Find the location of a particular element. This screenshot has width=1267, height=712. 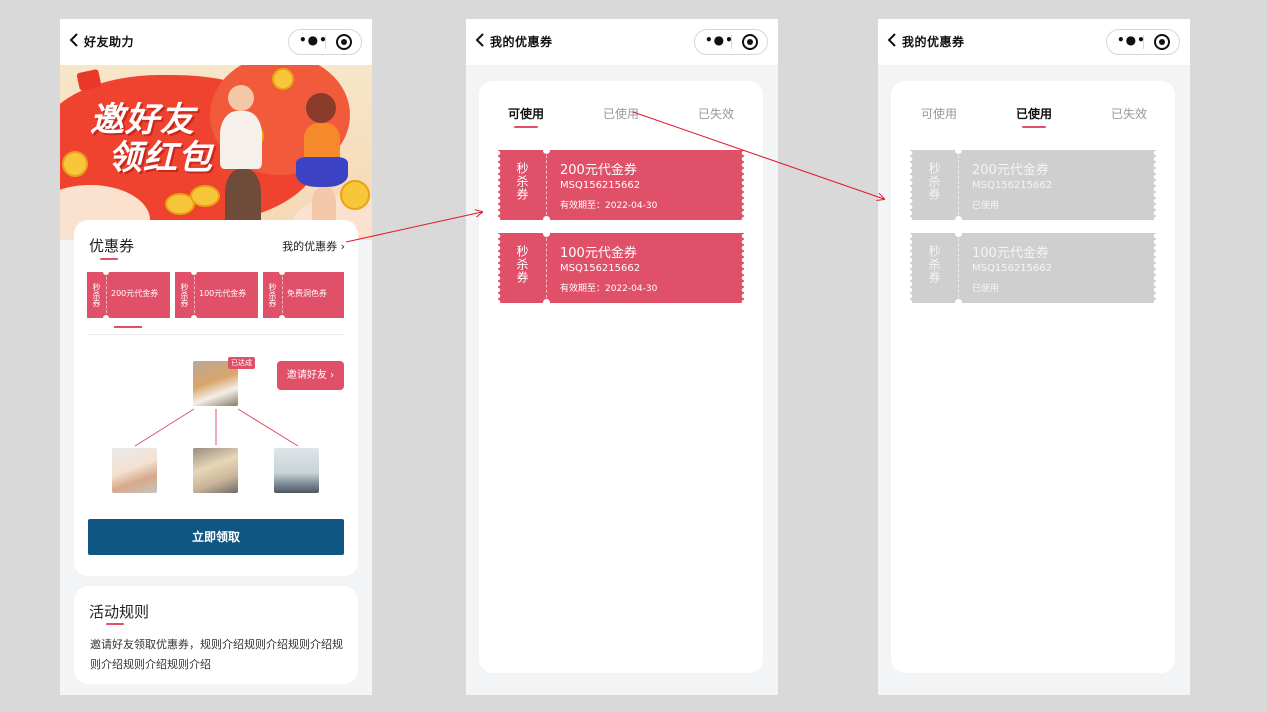

invite-friends-button: 邀请好友 › is located at coordinates (310, 375).